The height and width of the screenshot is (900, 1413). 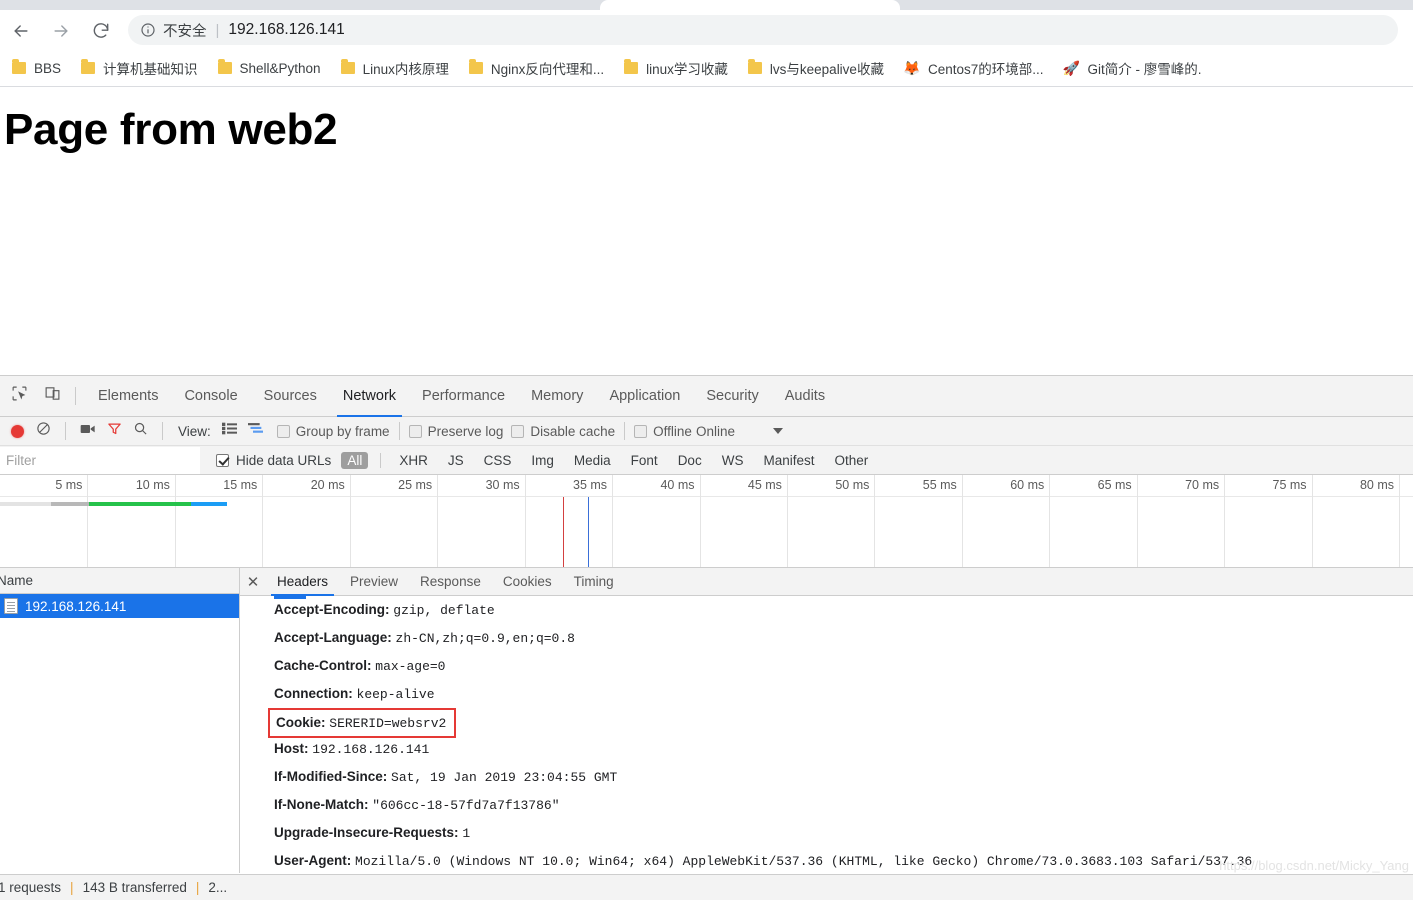 What do you see at coordinates (456, 460) in the screenshot?
I see `filter-chip-js: JS` at bounding box center [456, 460].